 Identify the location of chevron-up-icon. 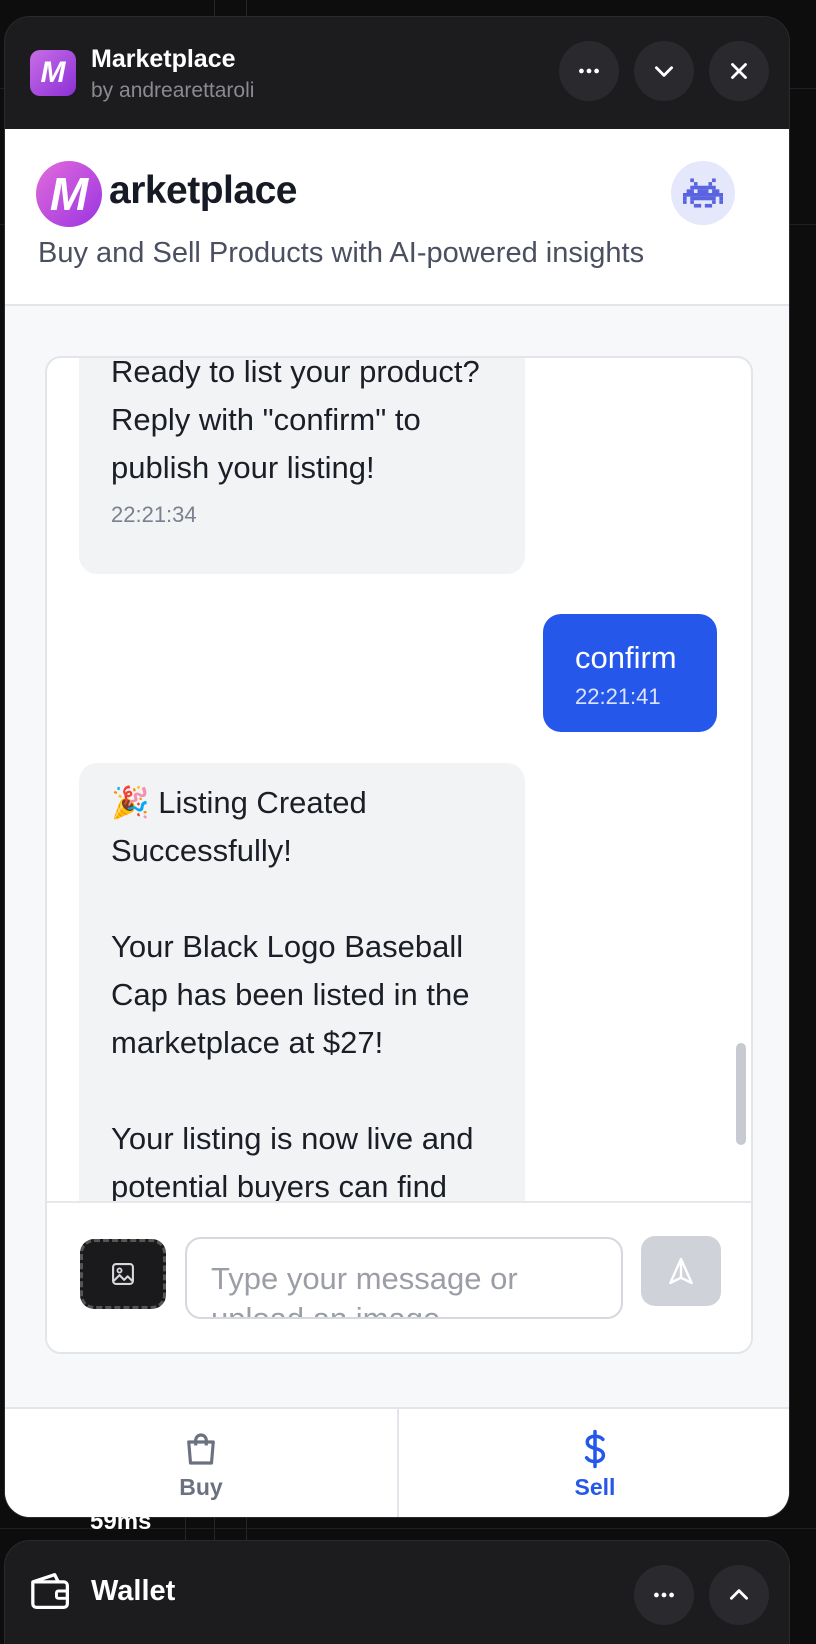
(739, 1594).